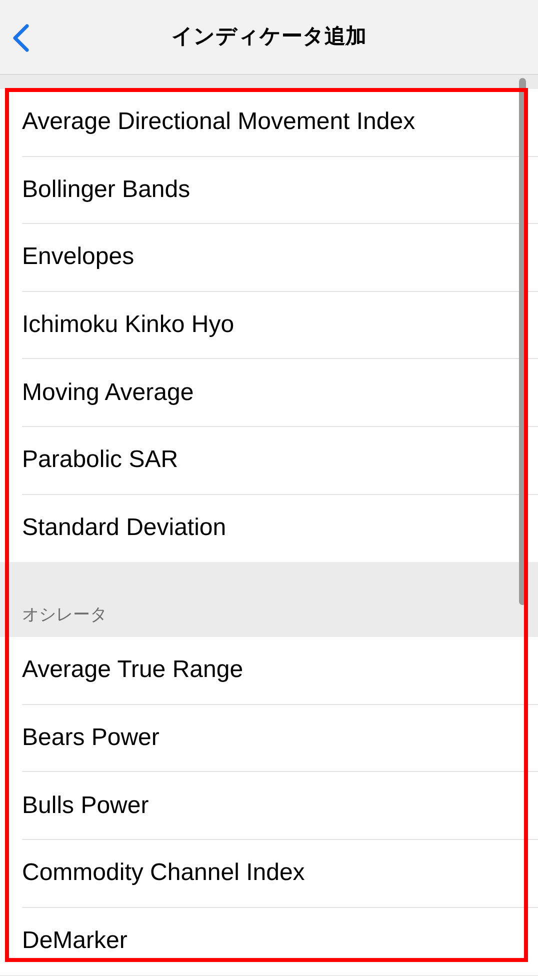 The width and height of the screenshot is (538, 976). Describe the element at coordinates (269, 671) in the screenshot. I see `indicator-item: Average True Range` at that location.